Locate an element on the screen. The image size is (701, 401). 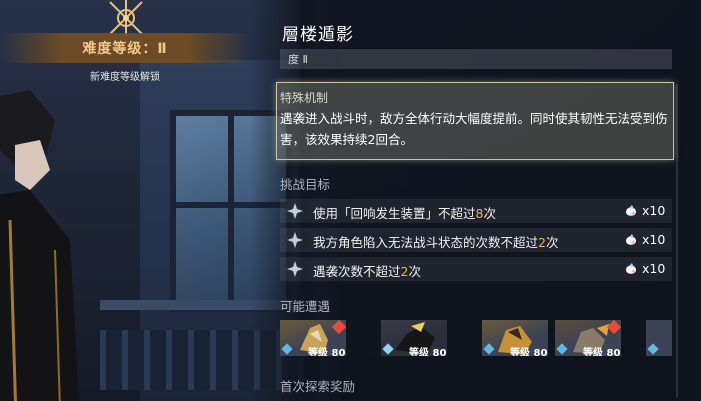
character-figure is located at coordinates (39, 245).